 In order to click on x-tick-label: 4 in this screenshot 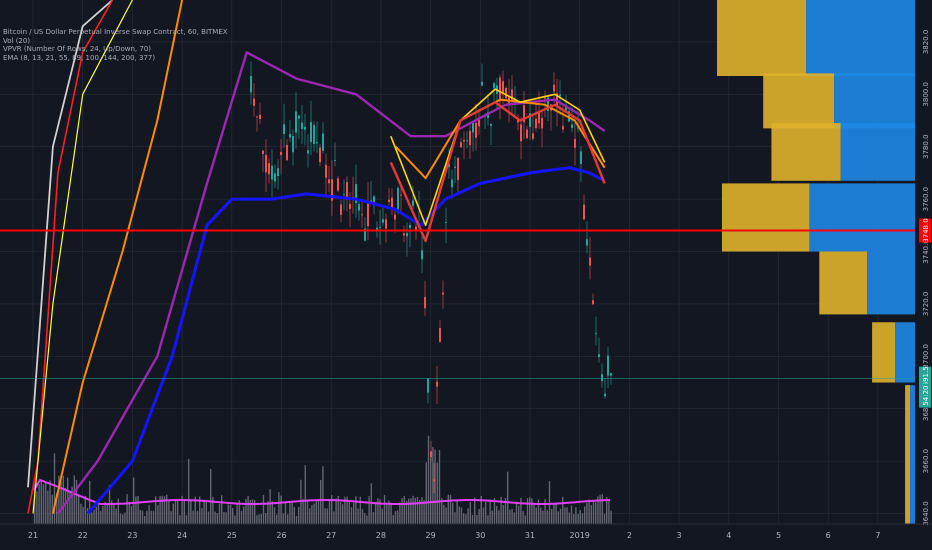, I will do `click(728, 535)`.